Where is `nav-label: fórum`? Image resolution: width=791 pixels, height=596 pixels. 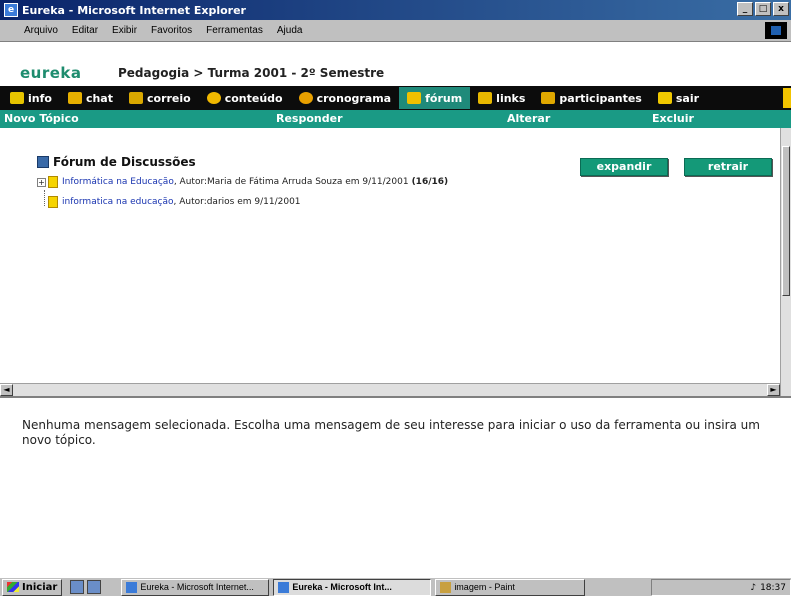 nav-label: fórum is located at coordinates (444, 98).